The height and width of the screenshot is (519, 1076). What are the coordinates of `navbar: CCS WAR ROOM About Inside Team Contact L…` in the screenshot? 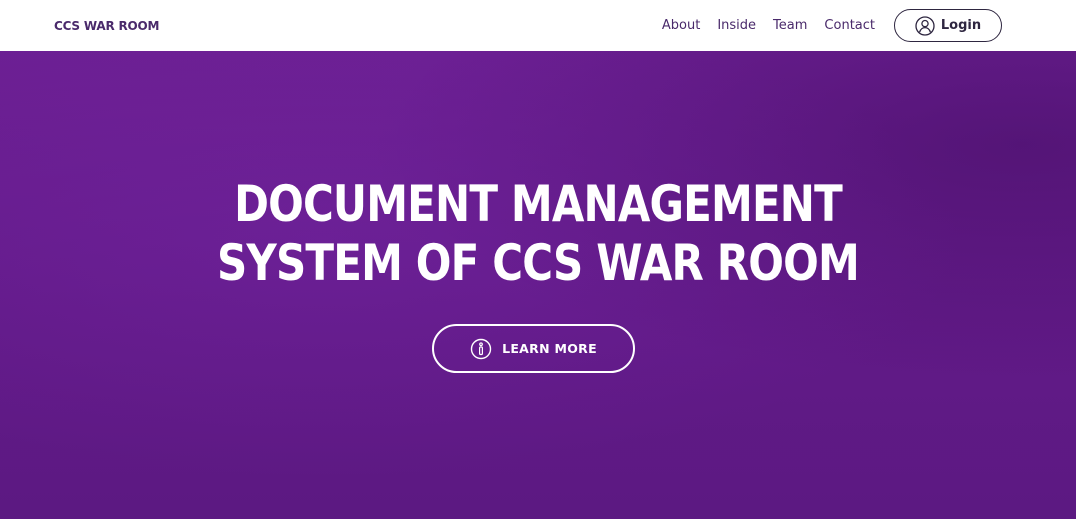 It's located at (538, 25).